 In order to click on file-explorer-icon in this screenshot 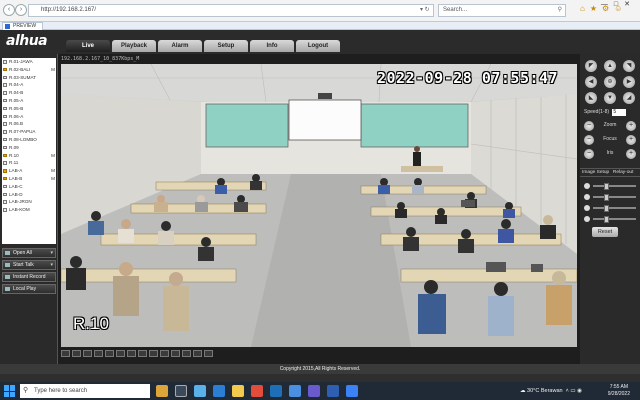, I will do `click(200, 391)`.